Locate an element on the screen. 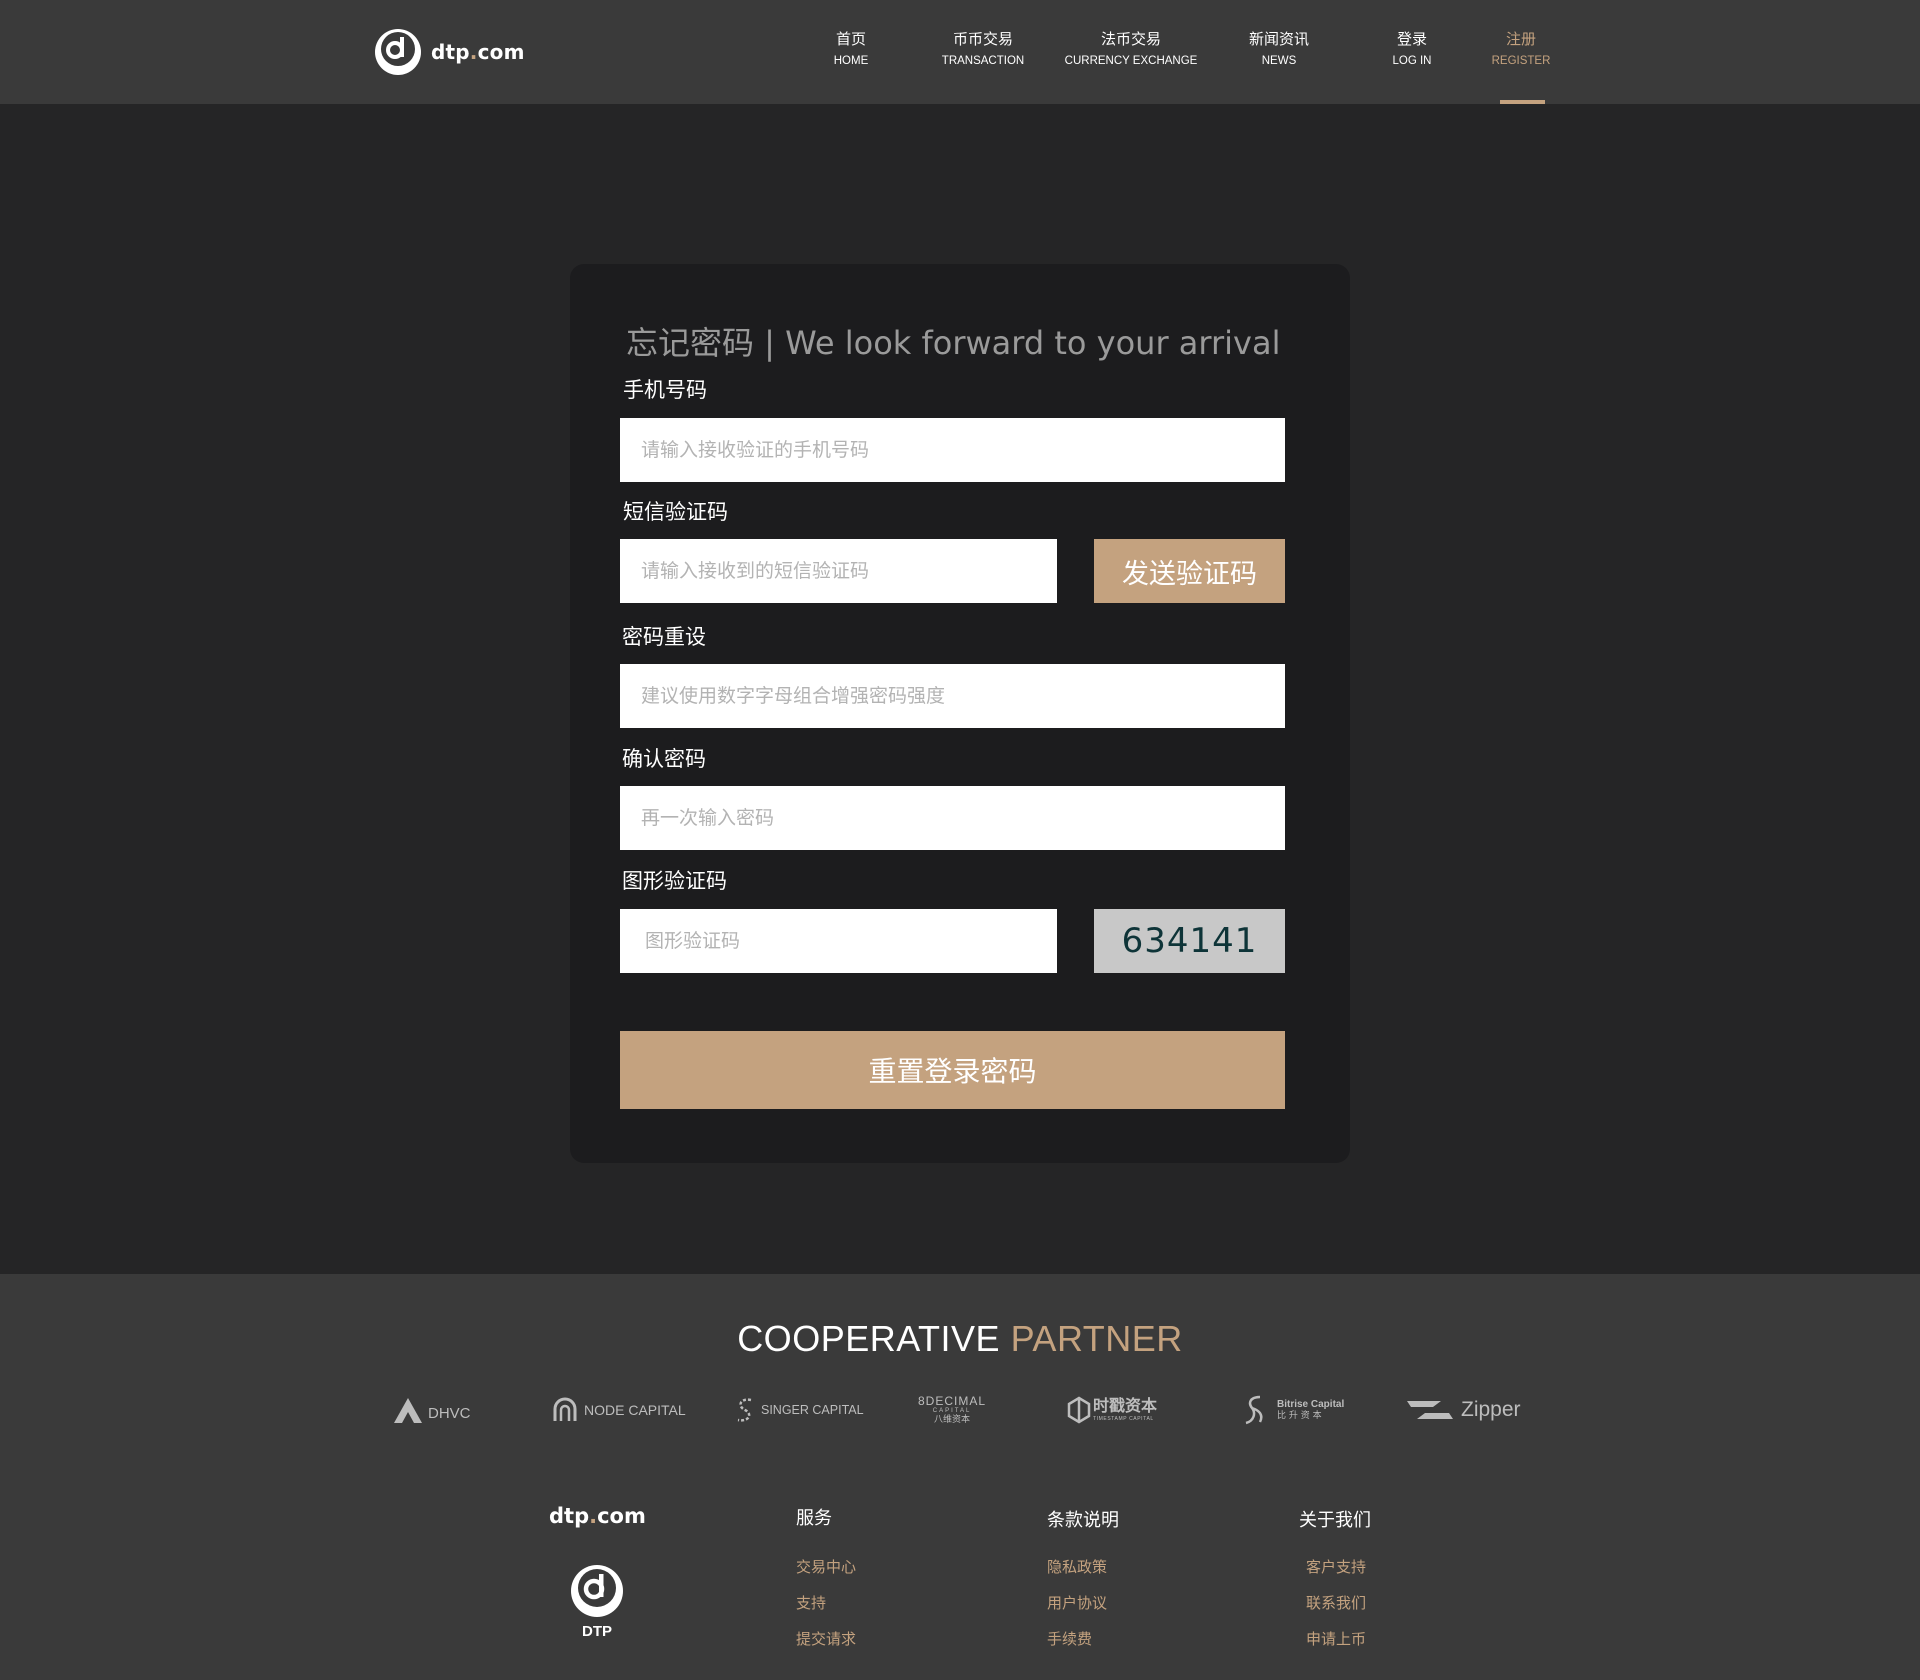 Image resolution: width=1920 pixels, height=1680 pixels. cooperative-word: COOPERATIVE is located at coordinates (869, 1338).